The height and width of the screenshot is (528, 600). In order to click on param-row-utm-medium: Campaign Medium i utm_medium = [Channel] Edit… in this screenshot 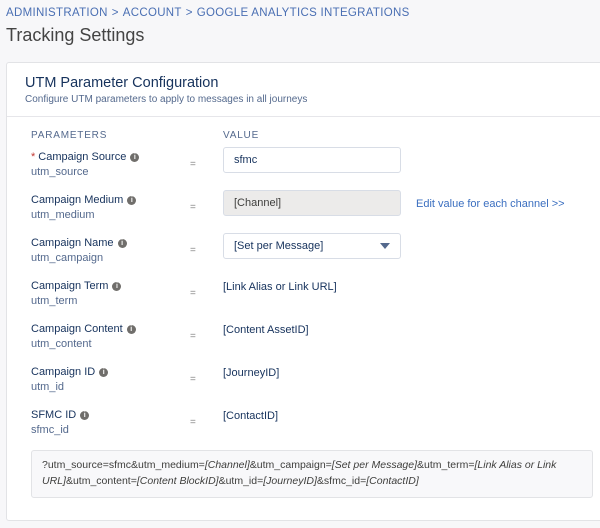, I will do `click(303, 212)`.